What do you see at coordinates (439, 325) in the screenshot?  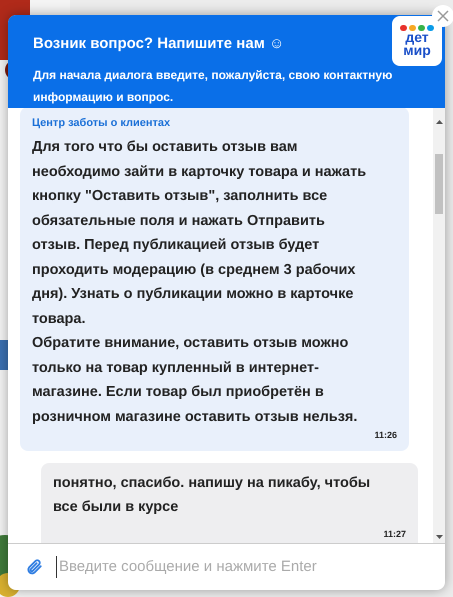 I see `scrollbar` at bounding box center [439, 325].